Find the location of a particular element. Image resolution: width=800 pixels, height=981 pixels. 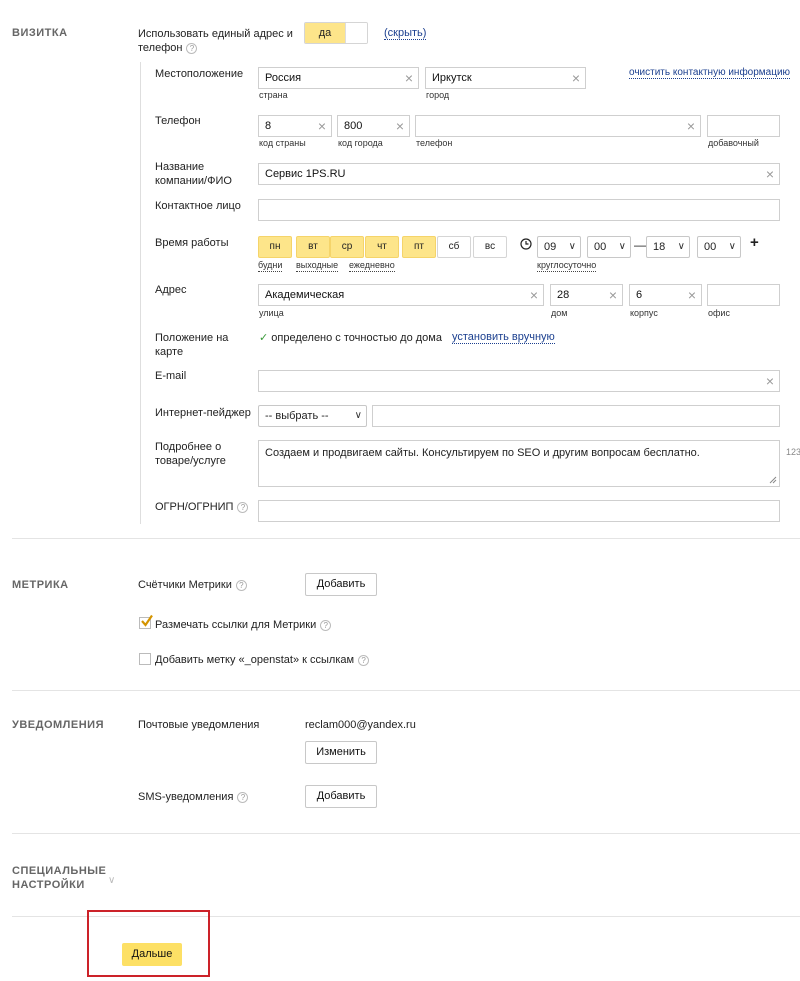

ogrn-input is located at coordinates (519, 511).